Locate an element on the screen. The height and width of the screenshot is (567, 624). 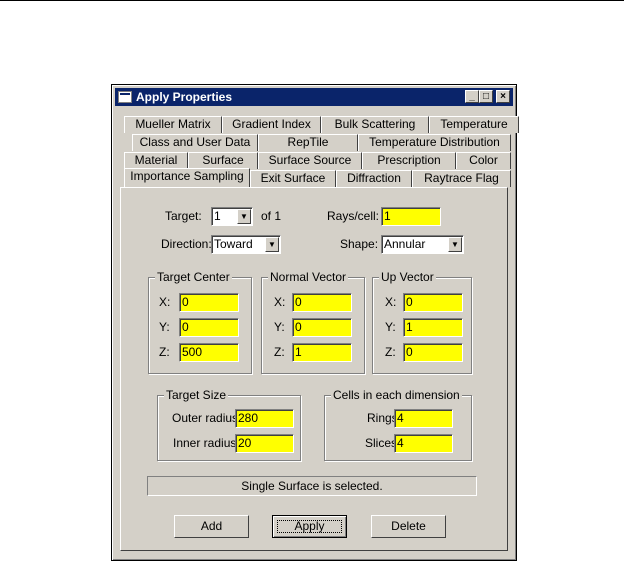
target-center-x-input: 0 is located at coordinates (209, 302).